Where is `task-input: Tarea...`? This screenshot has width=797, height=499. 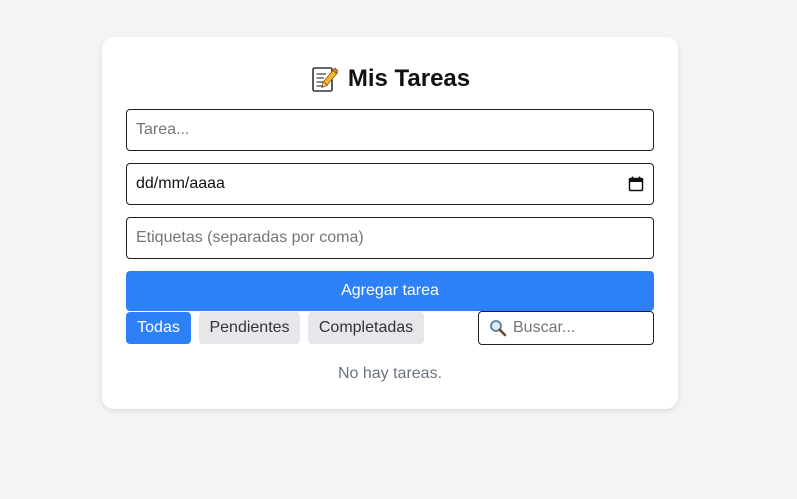
task-input: Tarea... is located at coordinates (390, 130).